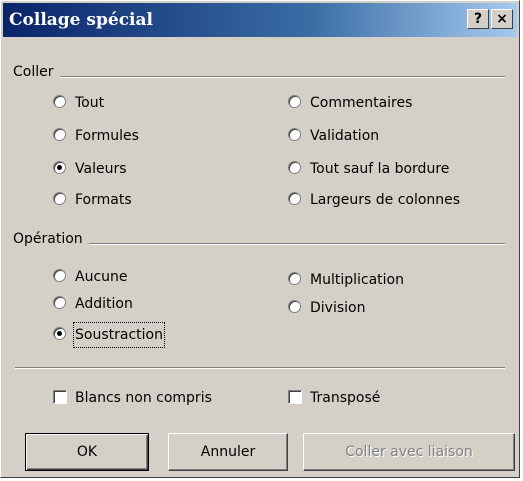  I want to click on operation-group-label: Opération, so click(51, 239).